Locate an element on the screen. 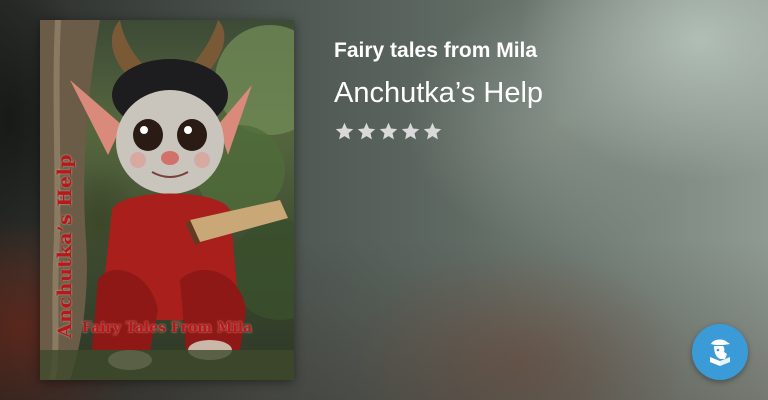 The width and height of the screenshot is (768, 400). narrator-icon is located at coordinates (720, 352).